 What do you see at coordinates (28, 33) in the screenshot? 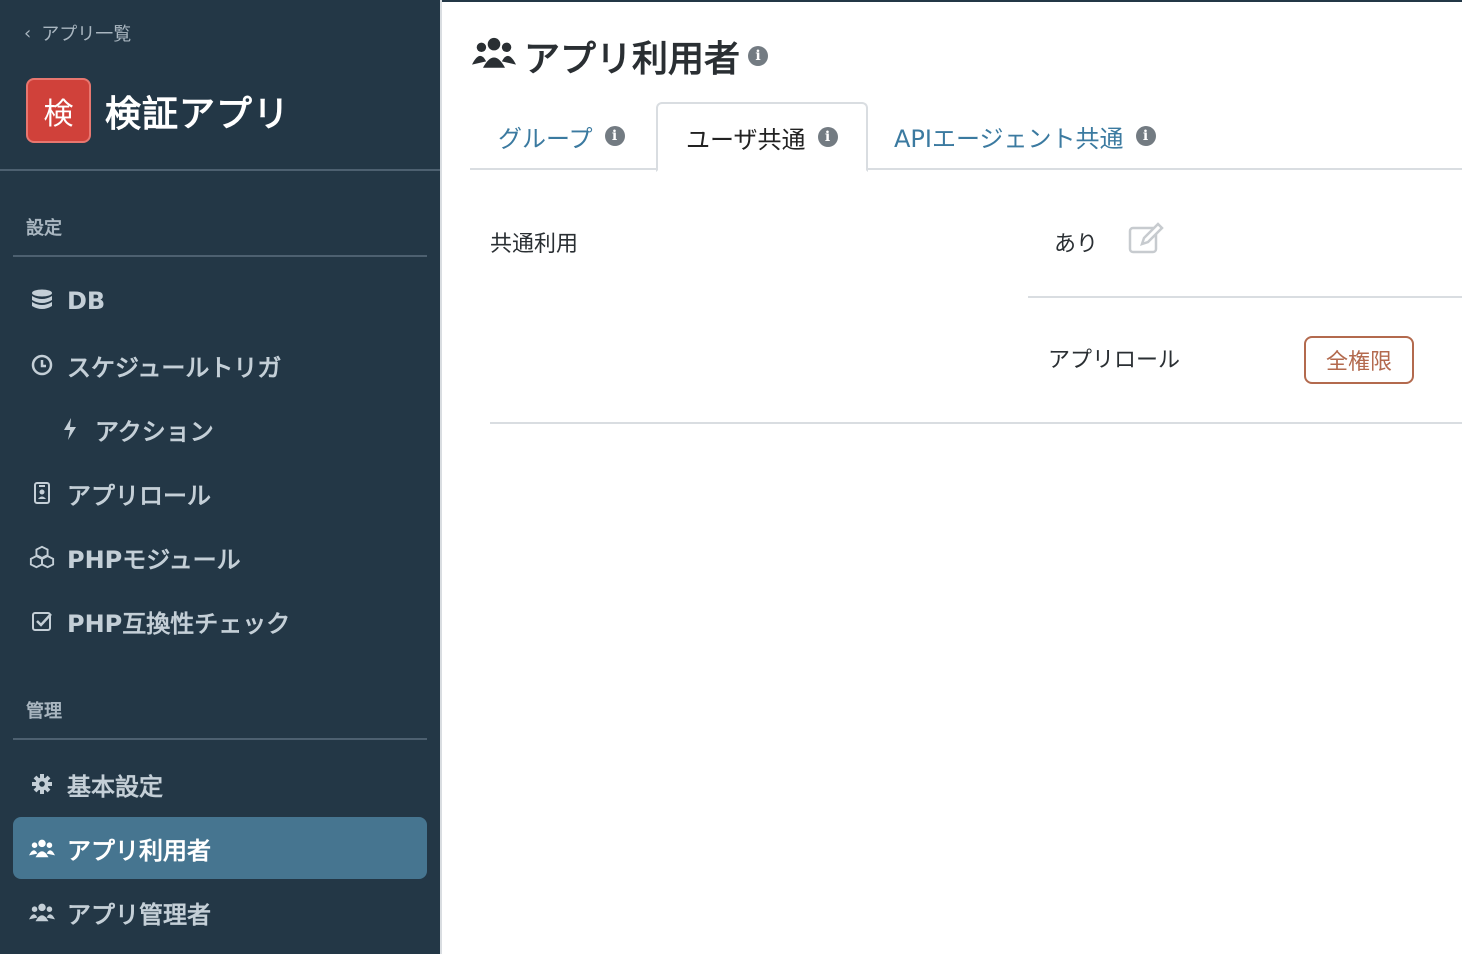
I see `chevron-left-icon: ‹` at bounding box center [28, 33].